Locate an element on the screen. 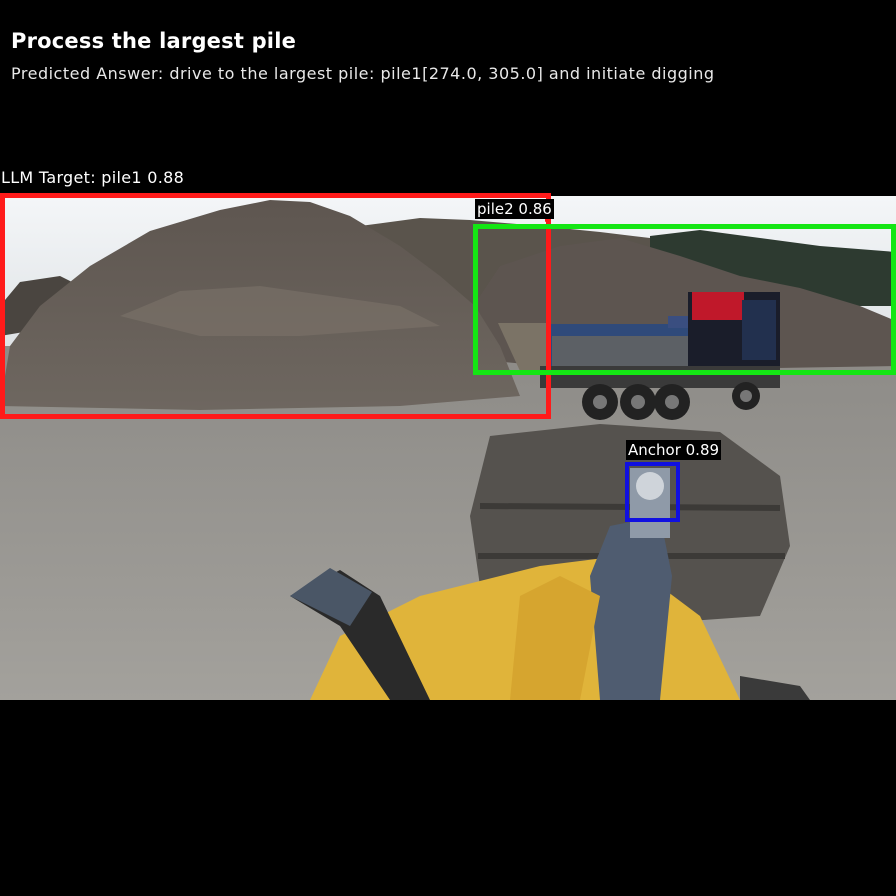 Image resolution: width=896 pixels, height=896 pixels. anchor-detection-box is located at coordinates (652, 492).